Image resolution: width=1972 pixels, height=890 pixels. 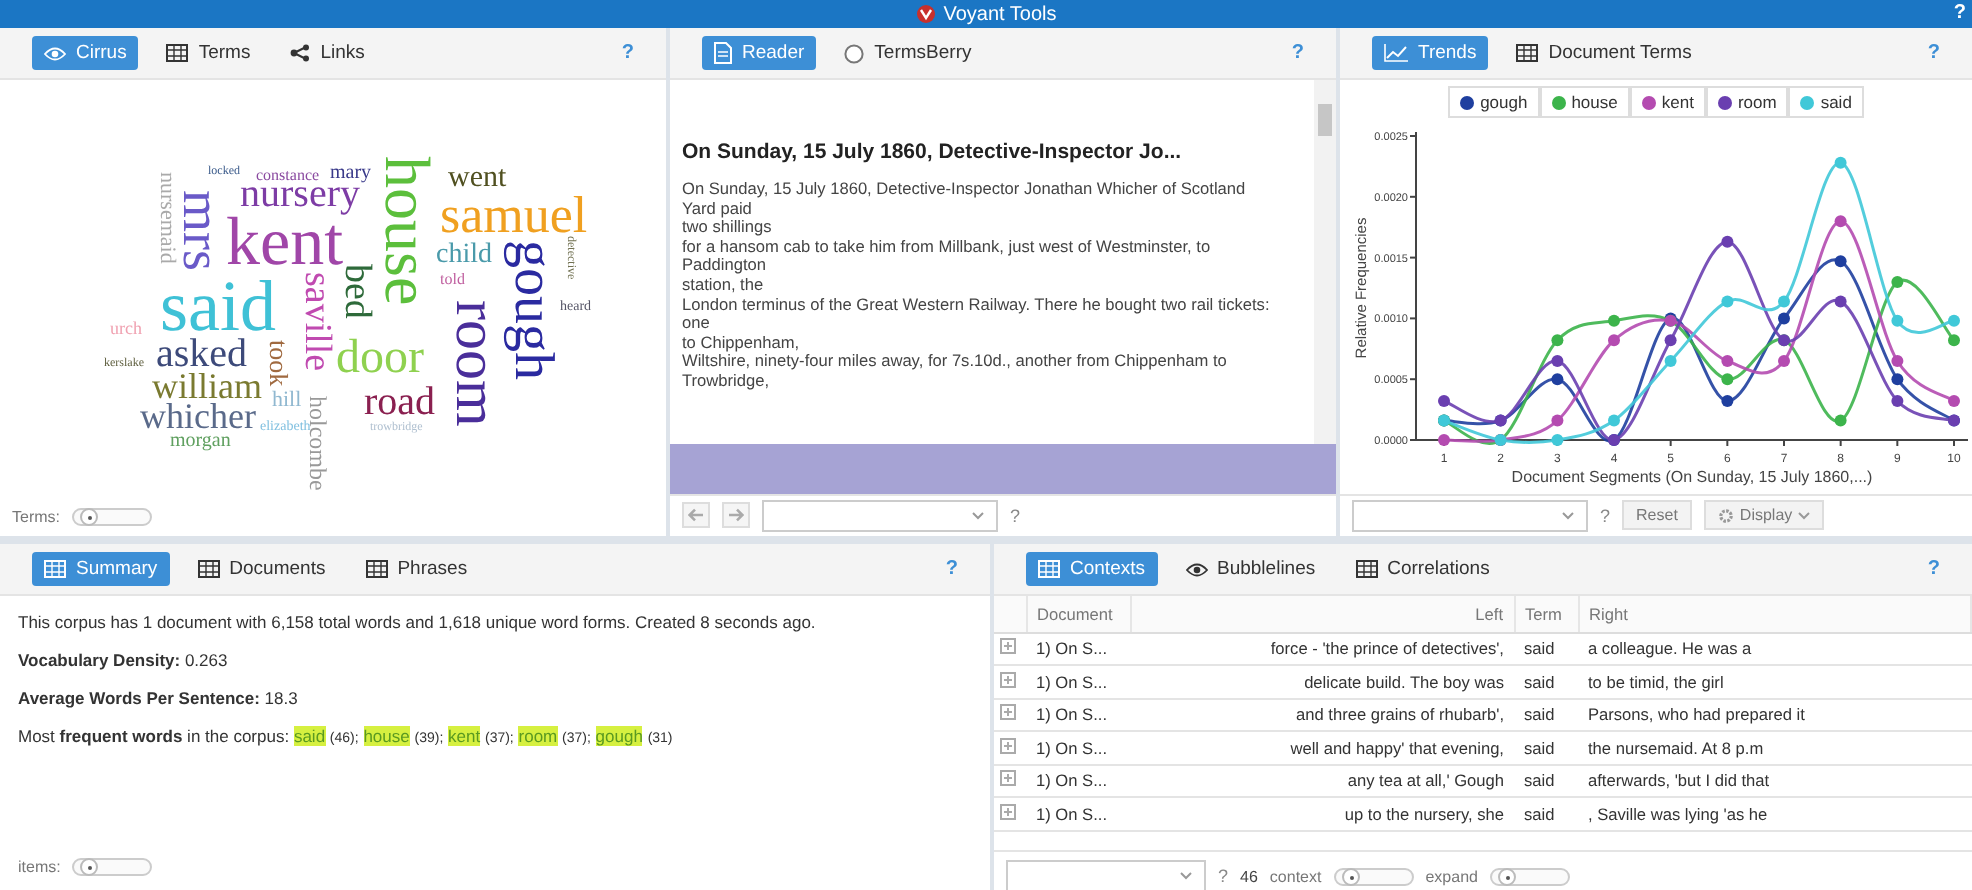 What do you see at coordinates (696, 515) in the screenshot?
I see `back-button` at bounding box center [696, 515].